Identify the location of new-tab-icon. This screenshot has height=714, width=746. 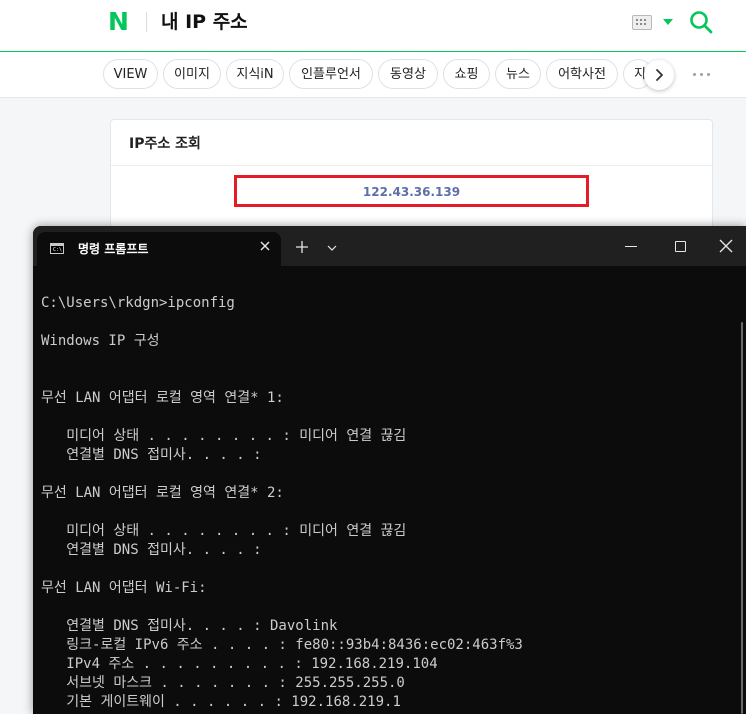
(302, 247).